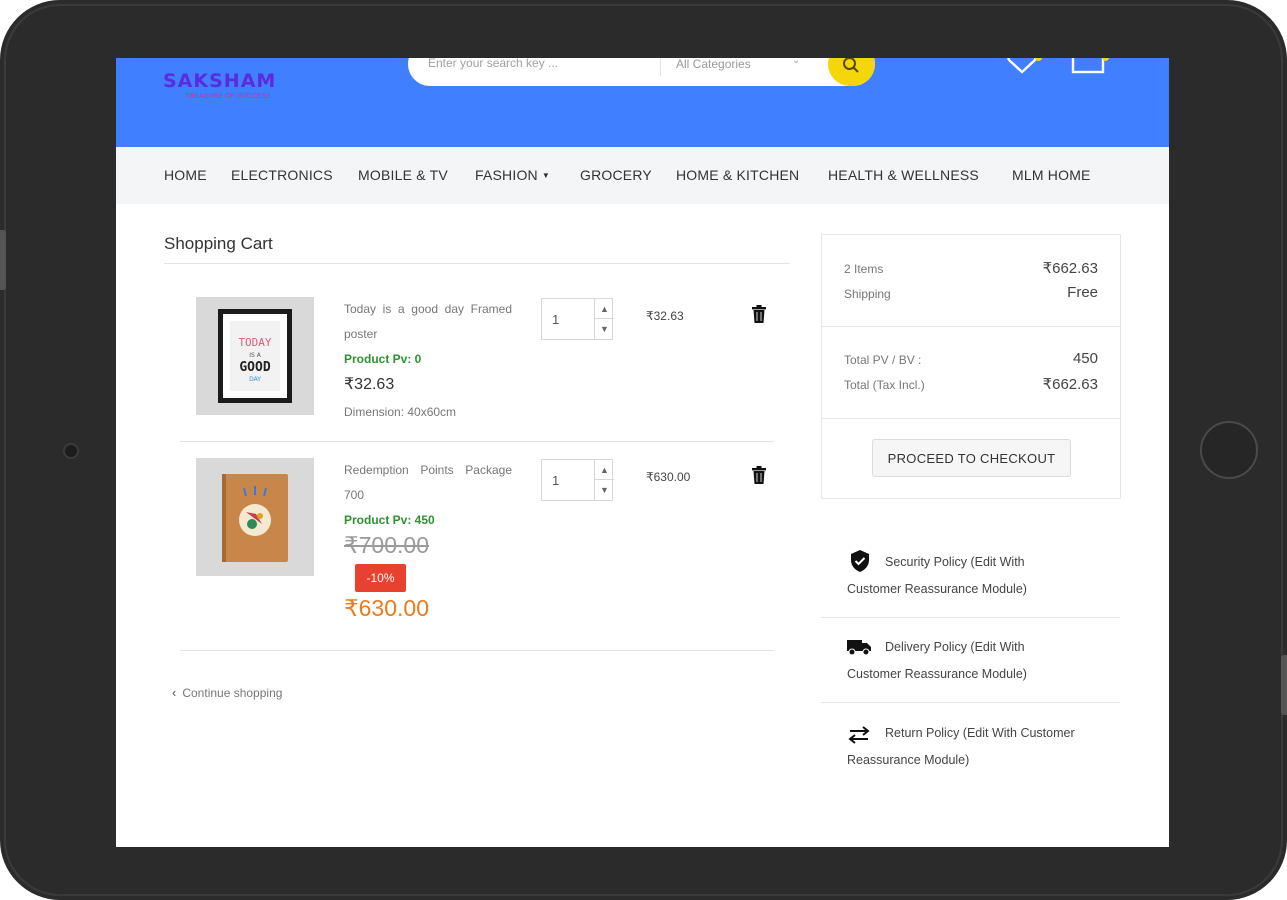 This screenshot has height=900, width=1287. I want to click on cart-button, so click(1090, 68).